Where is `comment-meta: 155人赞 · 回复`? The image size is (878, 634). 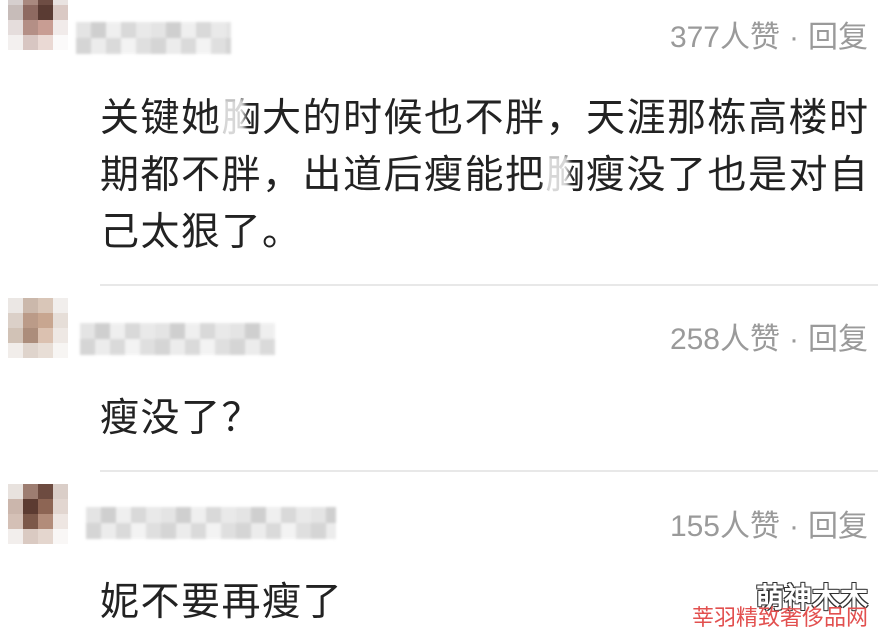 comment-meta: 155人赞 · 回复 is located at coordinates (769, 527).